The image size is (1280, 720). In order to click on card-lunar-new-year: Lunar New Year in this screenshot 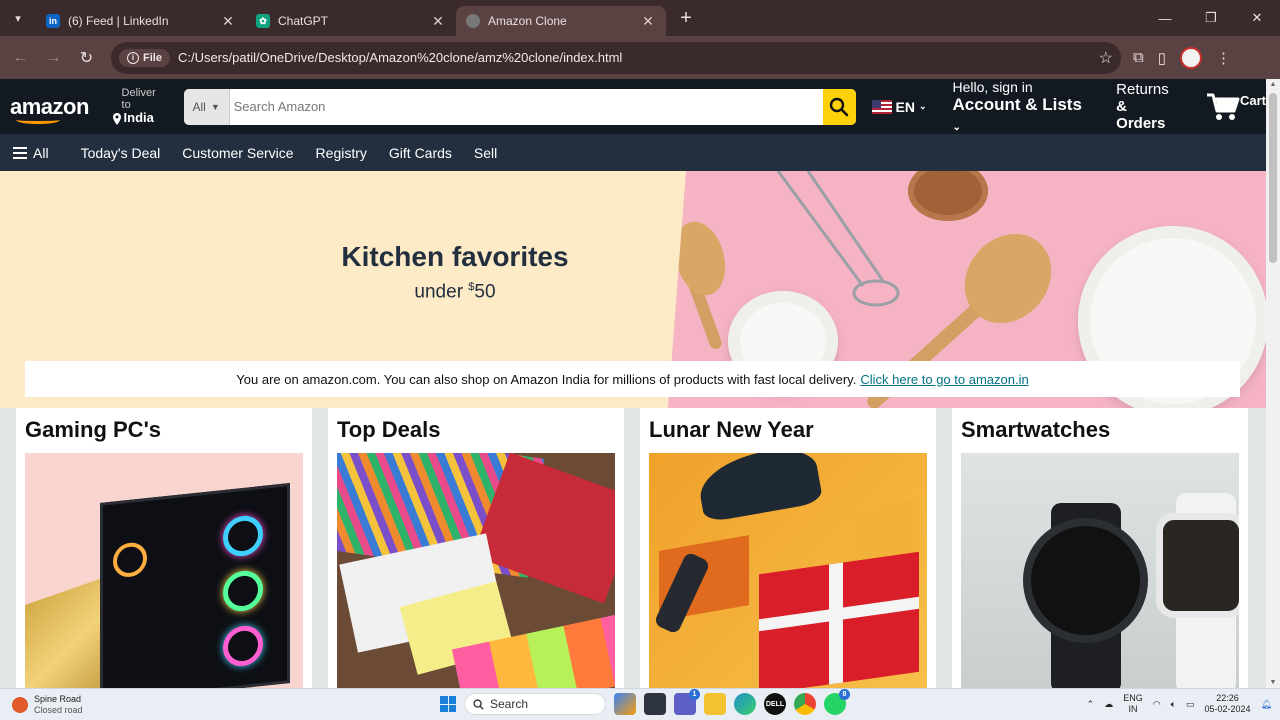, I will do `click(788, 548)`.